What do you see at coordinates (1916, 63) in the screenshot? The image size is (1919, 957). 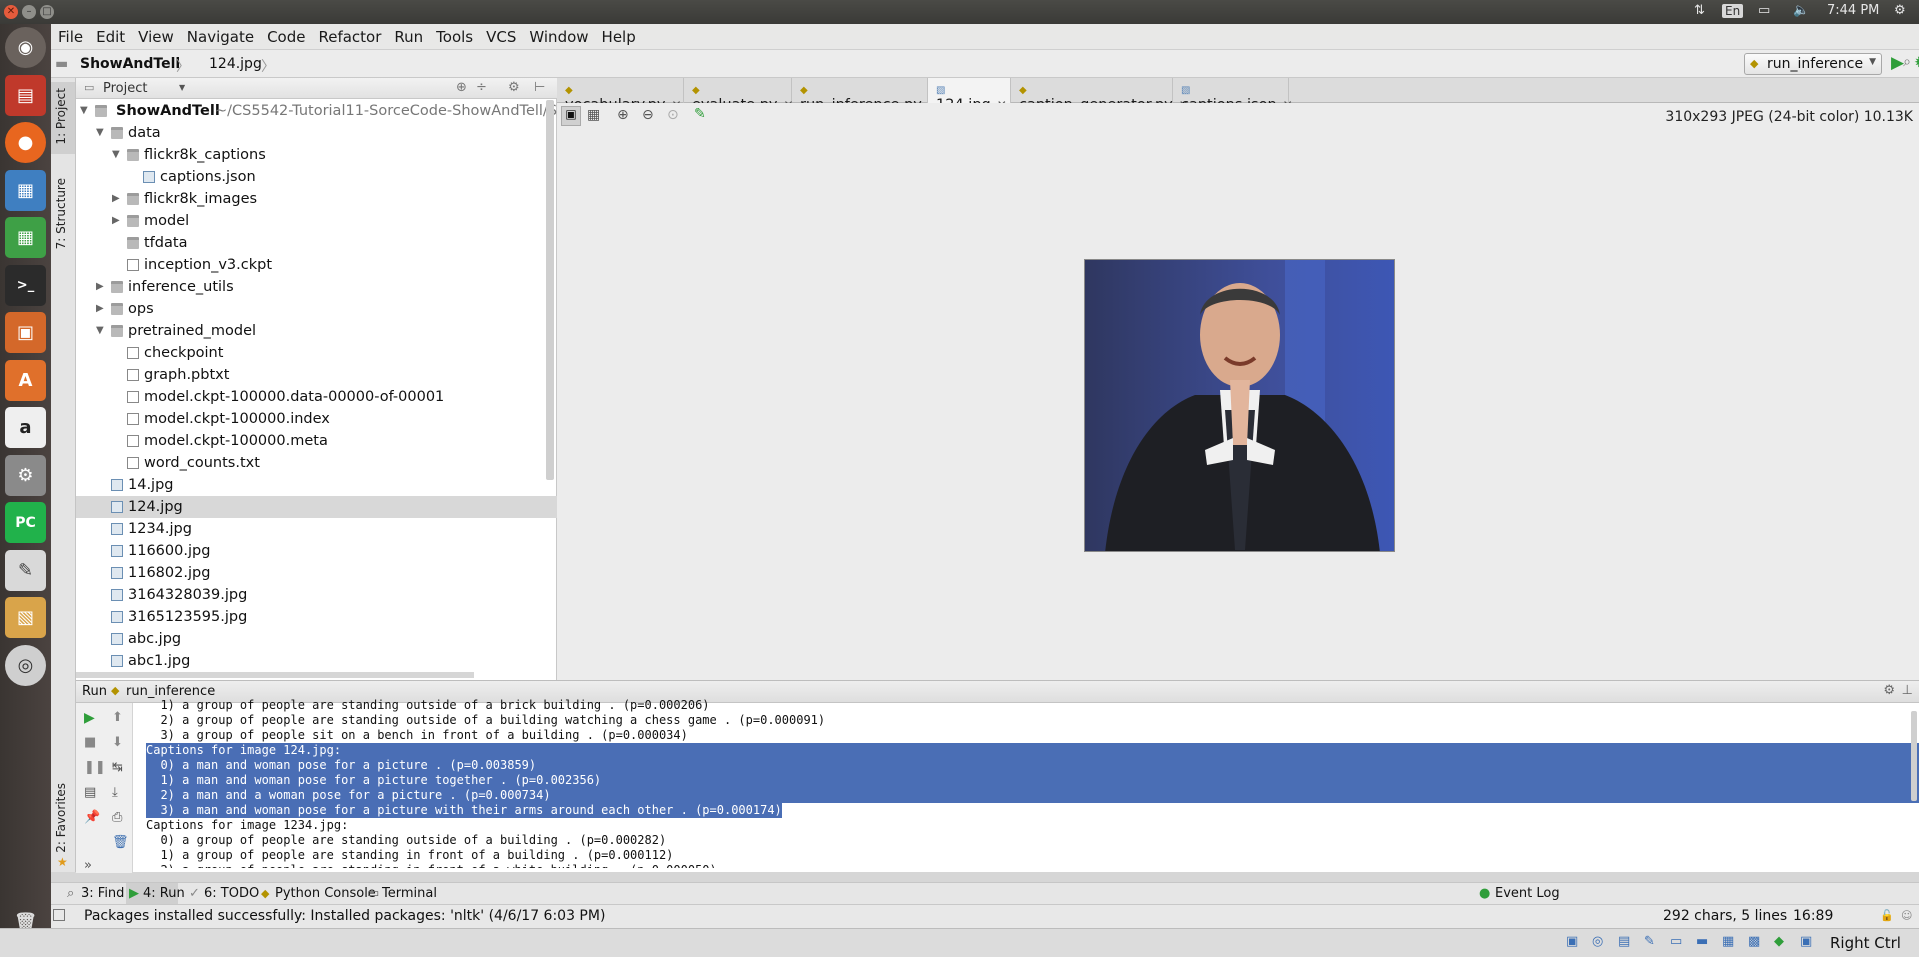 I see `debug-button: ✹` at bounding box center [1916, 63].